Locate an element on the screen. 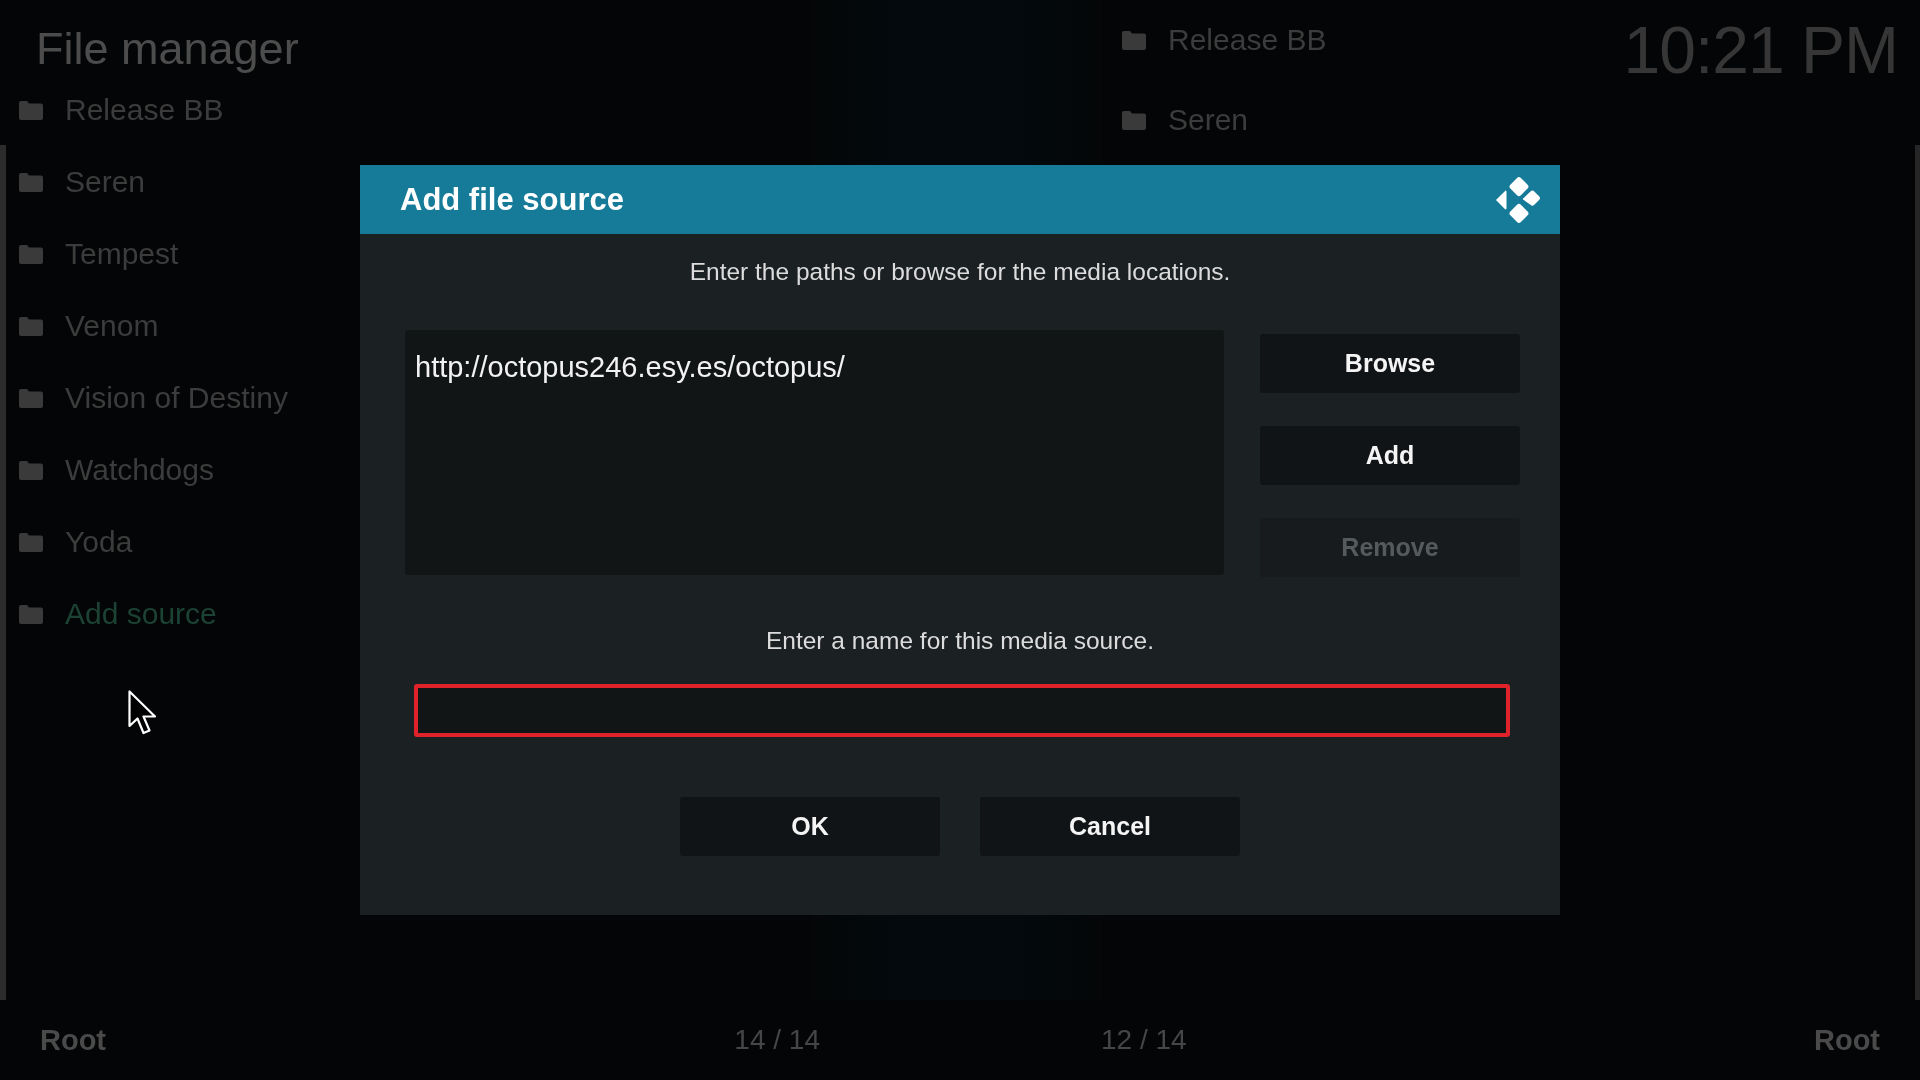 The height and width of the screenshot is (1080, 1920). list-item: Venom is located at coordinates (89, 326).